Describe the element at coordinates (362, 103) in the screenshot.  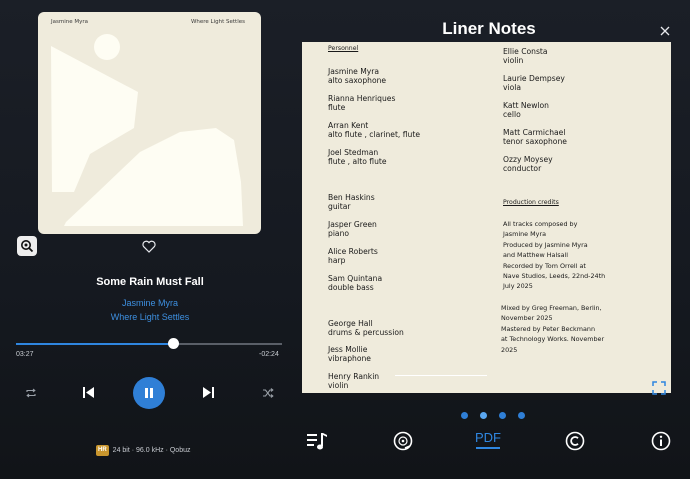
I see `personnel-entry: Rianna Henriques flute` at that location.